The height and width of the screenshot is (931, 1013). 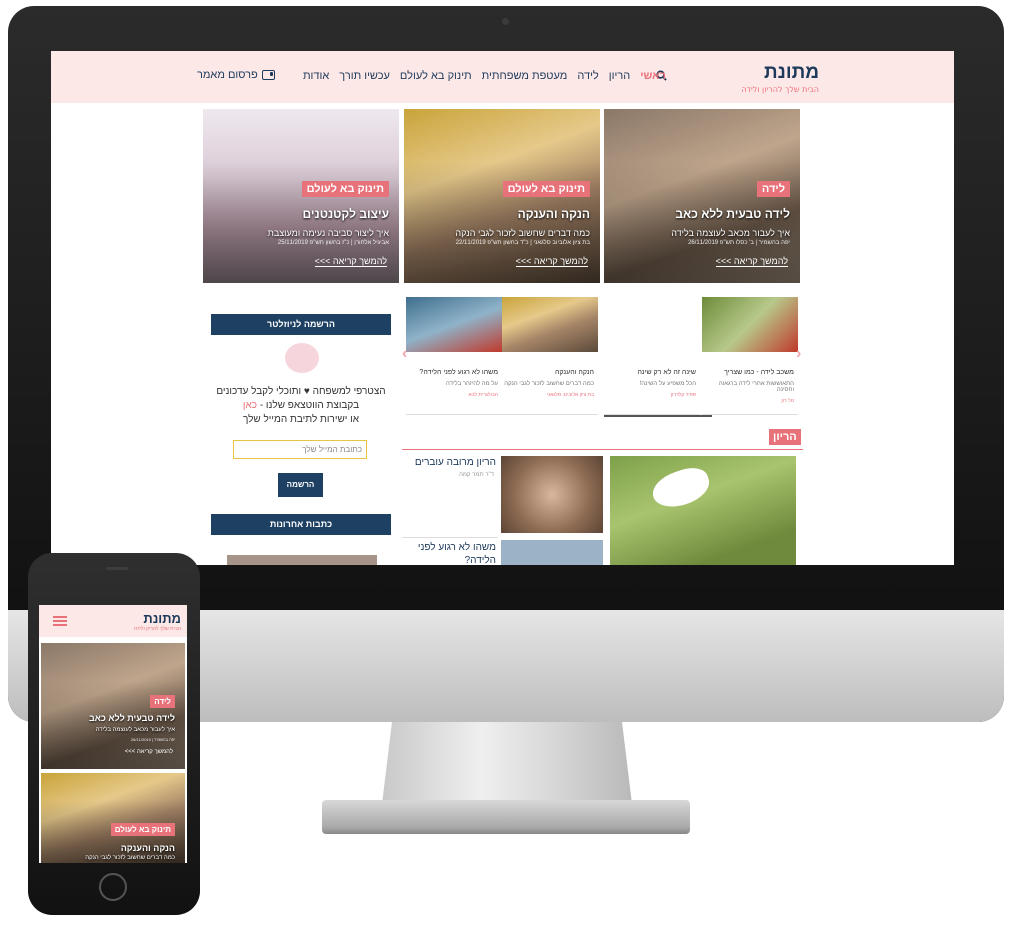 What do you see at coordinates (472, 384) in the screenshot?
I see `carousel-desc: על מה להיזהר בלידה` at bounding box center [472, 384].